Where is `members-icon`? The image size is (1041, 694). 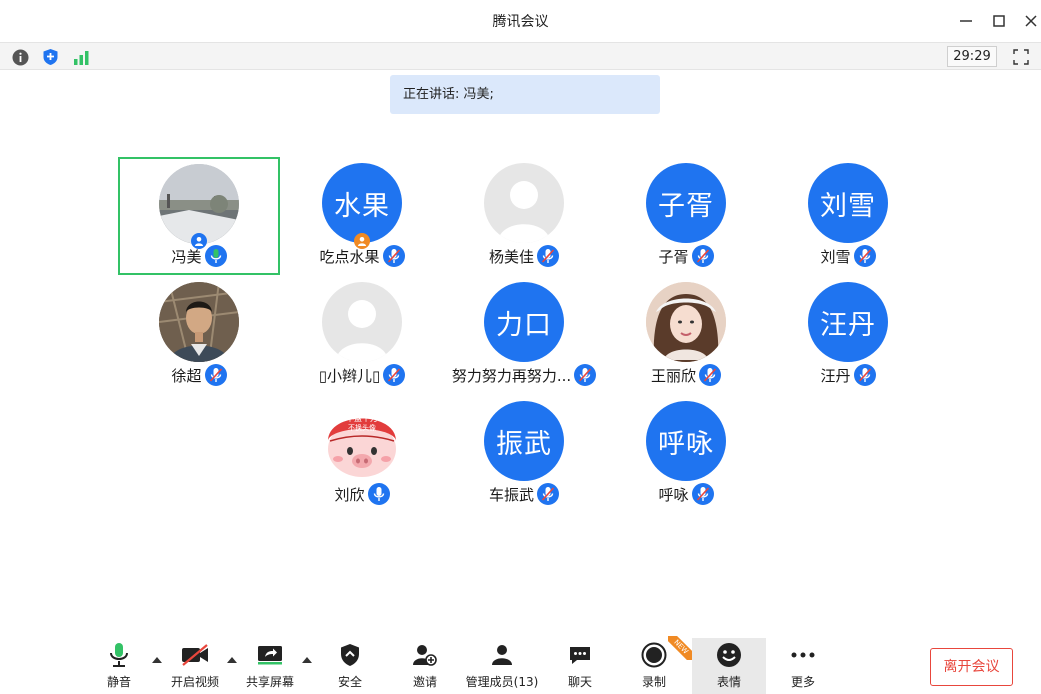 members-icon is located at coordinates (502, 655).